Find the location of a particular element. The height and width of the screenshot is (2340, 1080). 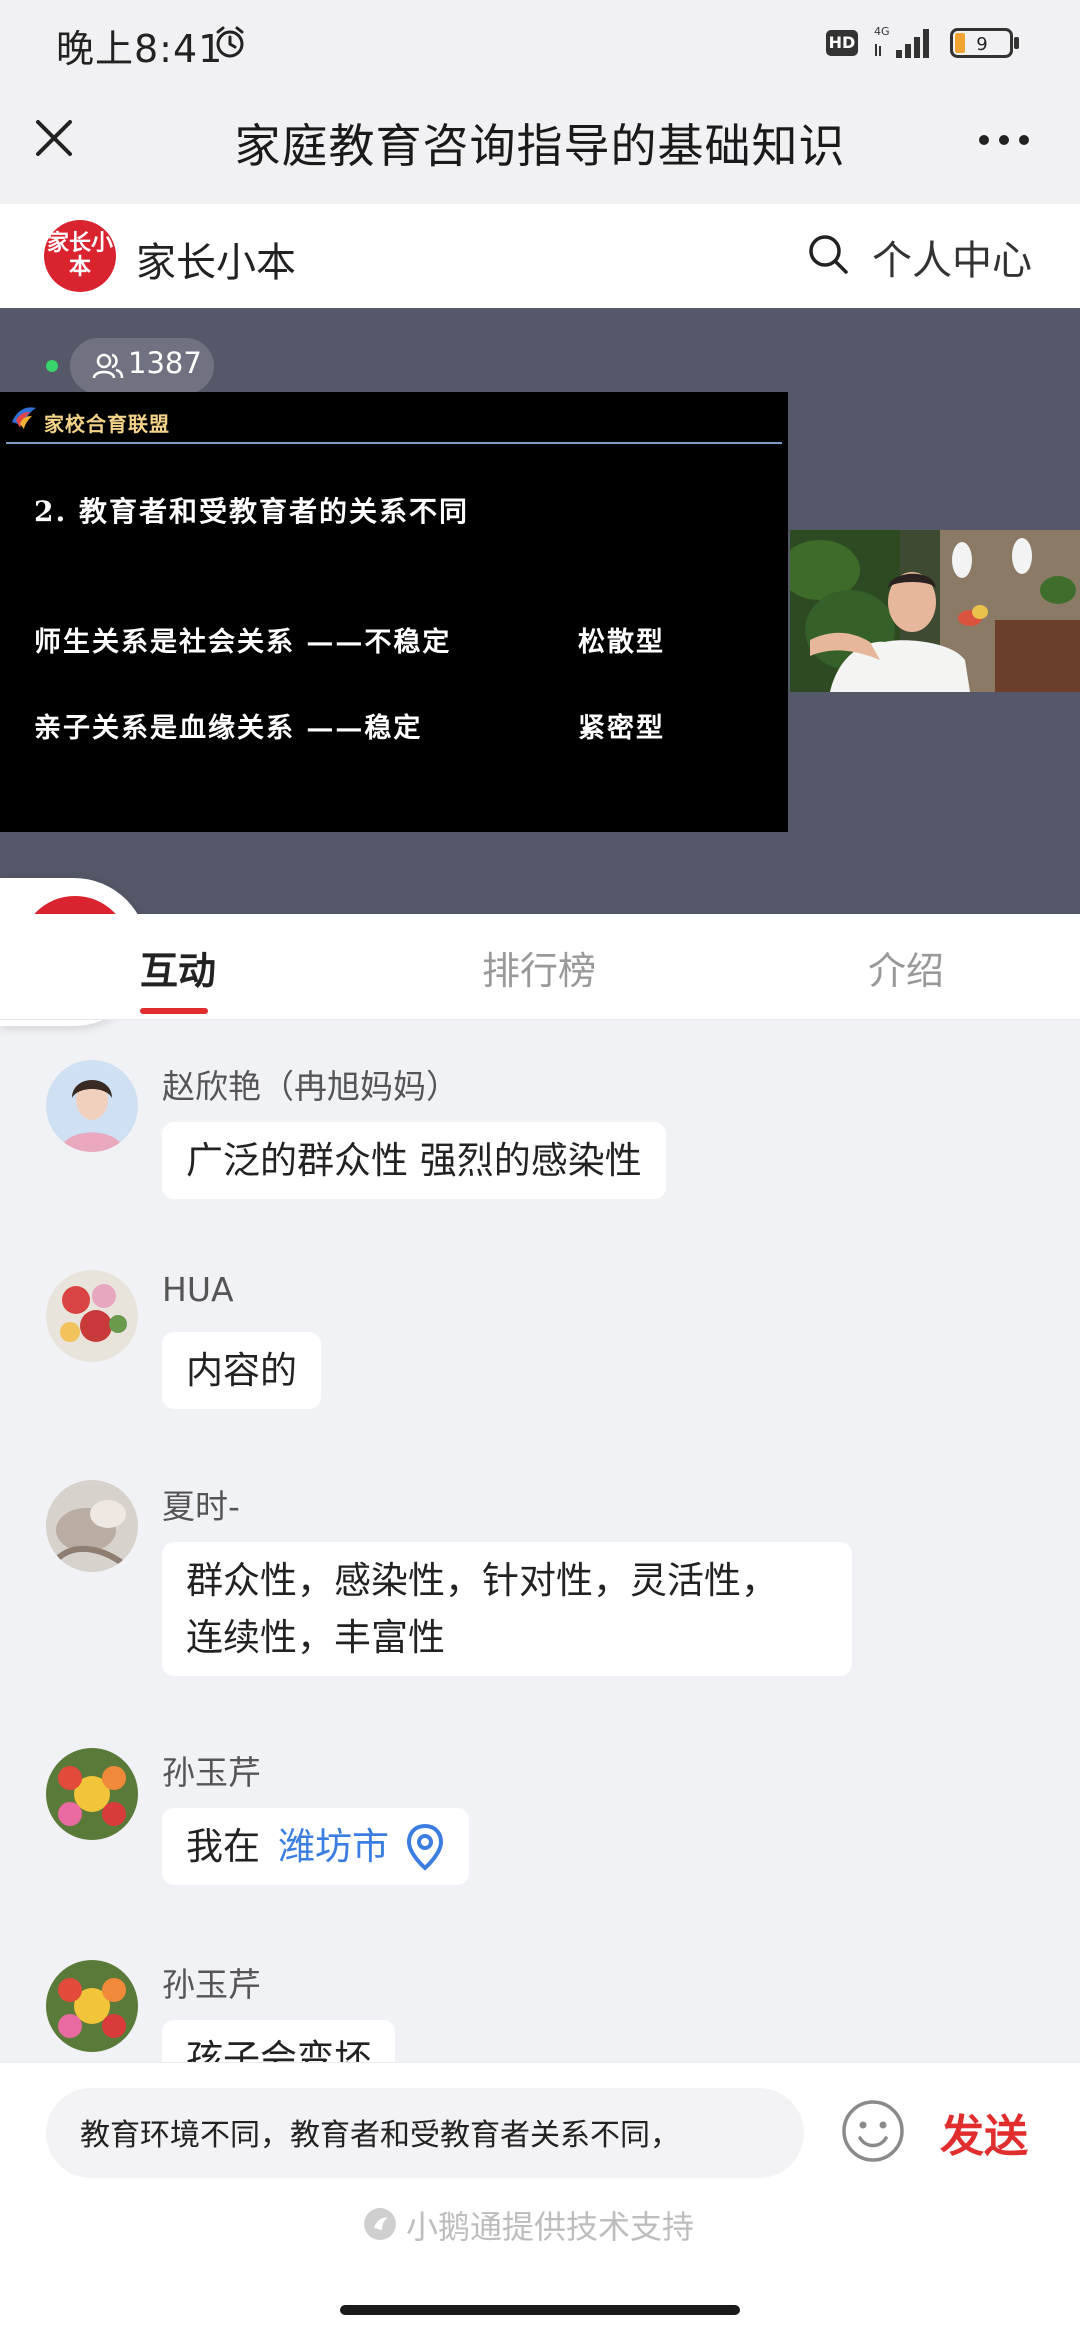

slide-row-right: 松散型 is located at coordinates (621, 642).